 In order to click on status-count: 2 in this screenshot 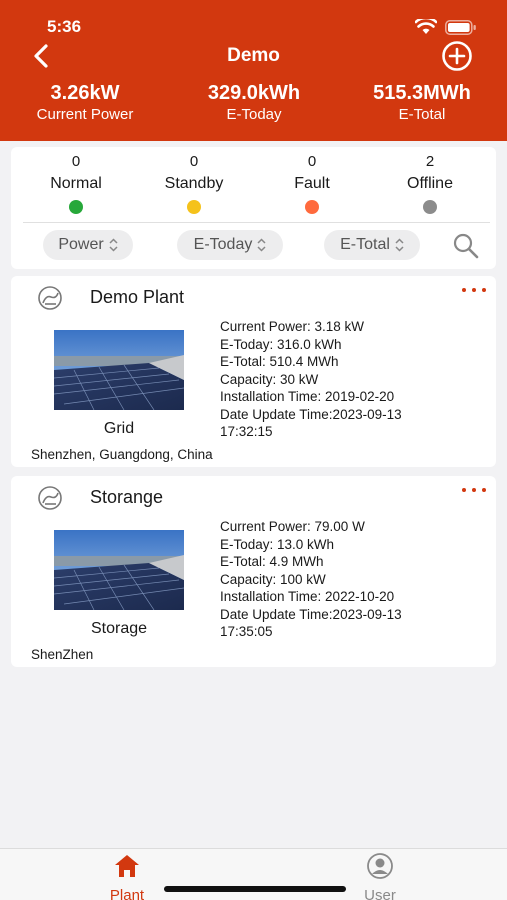, I will do `click(430, 161)`.